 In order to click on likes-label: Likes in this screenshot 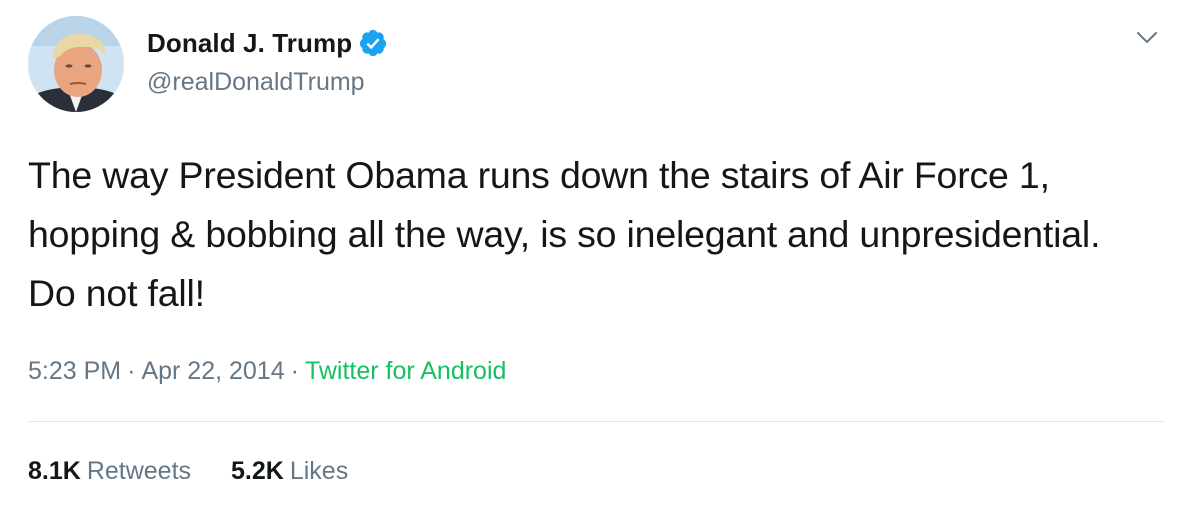, I will do `click(319, 471)`.